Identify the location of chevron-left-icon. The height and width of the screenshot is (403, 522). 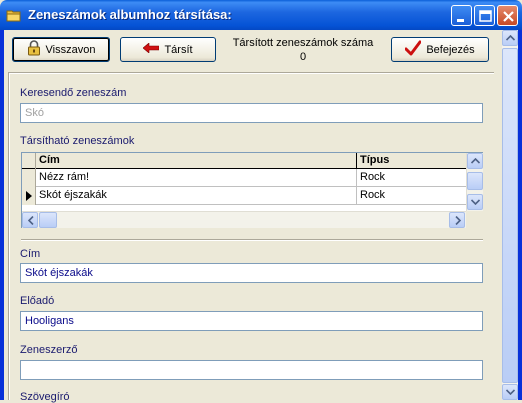
(31, 220).